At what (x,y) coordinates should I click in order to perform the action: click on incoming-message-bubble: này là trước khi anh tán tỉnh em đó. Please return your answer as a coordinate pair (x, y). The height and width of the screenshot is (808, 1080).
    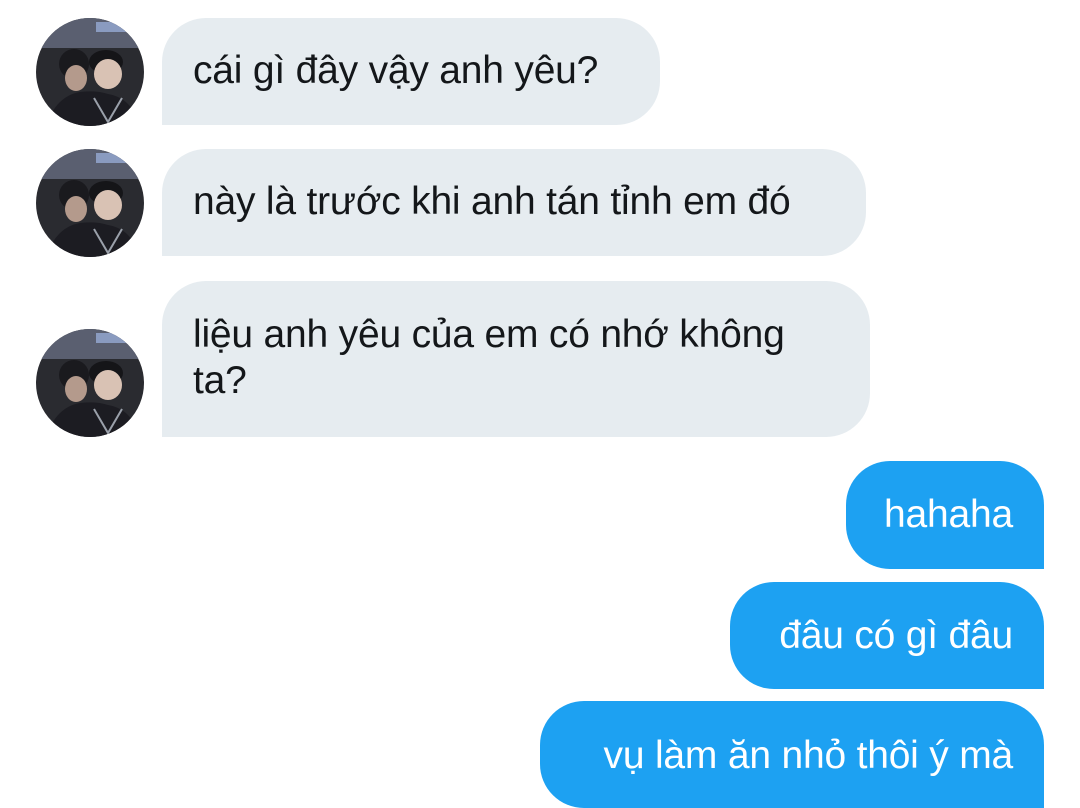
    Looking at the image, I should click on (514, 202).